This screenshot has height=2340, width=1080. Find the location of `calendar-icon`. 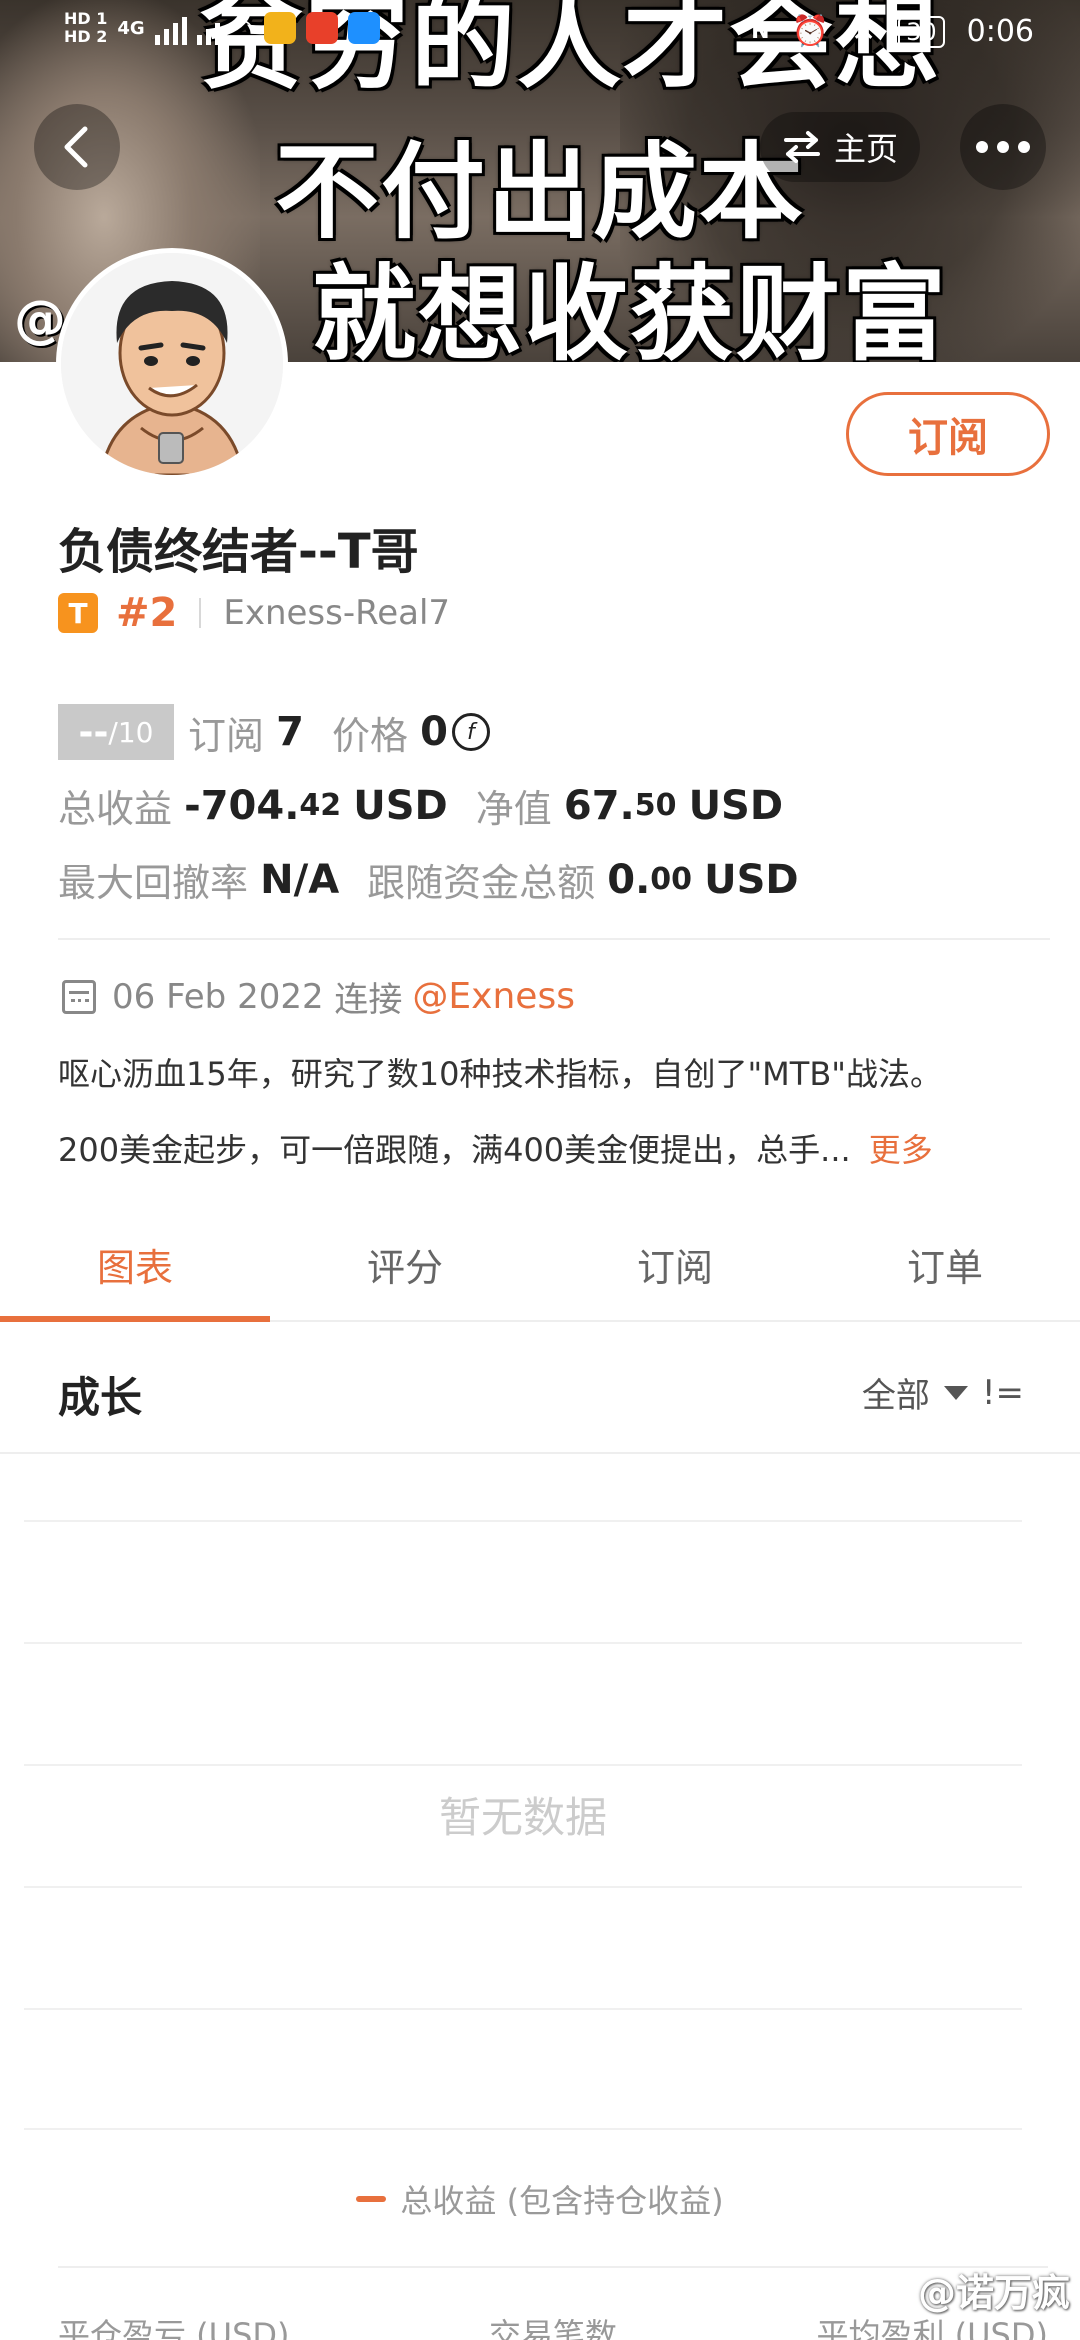

calendar-icon is located at coordinates (79, 996).